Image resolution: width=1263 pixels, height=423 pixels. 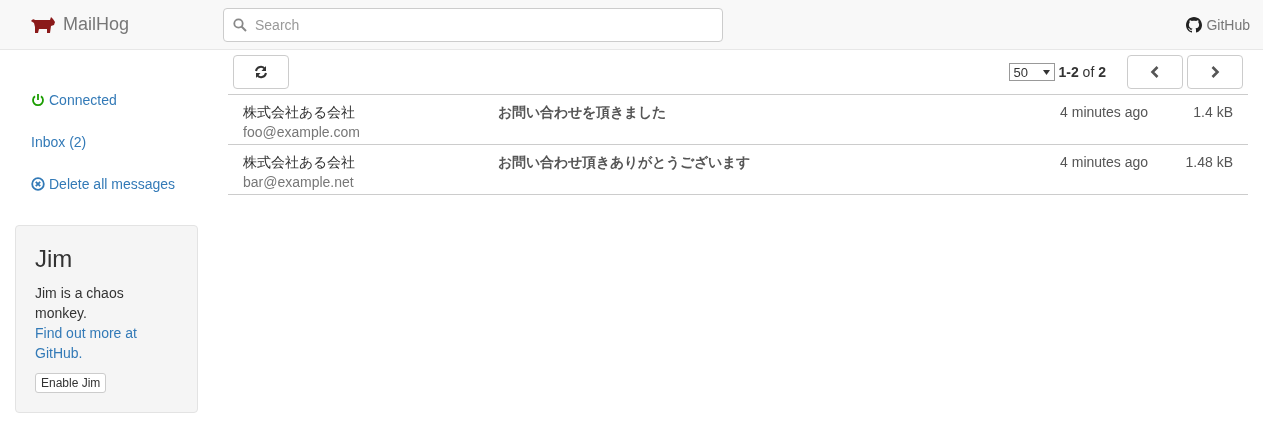 What do you see at coordinates (473, 24) in the screenshot?
I see `search-field: Search` at bounding box center [473, 24].